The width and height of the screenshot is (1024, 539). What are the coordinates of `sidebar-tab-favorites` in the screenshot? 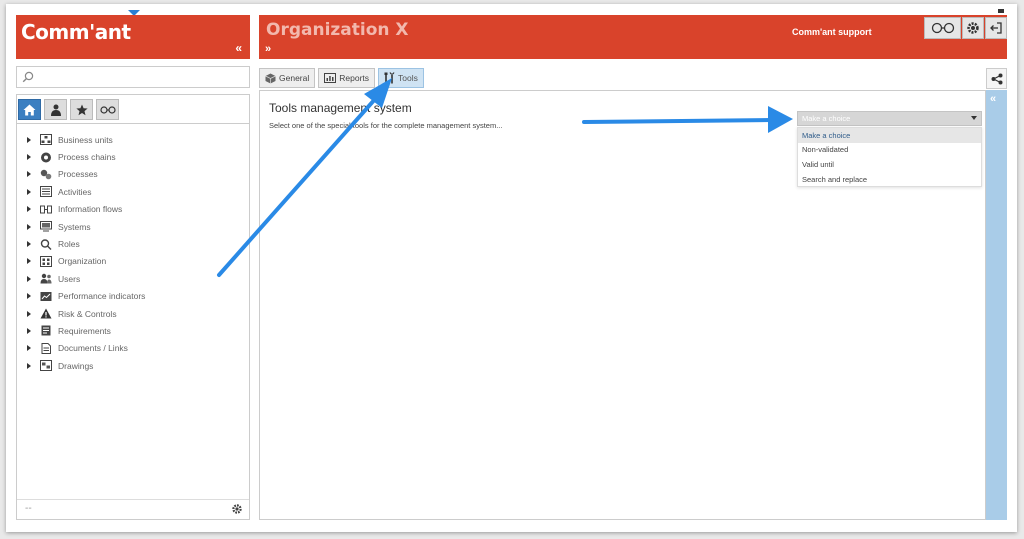 It's located at (81, 109).